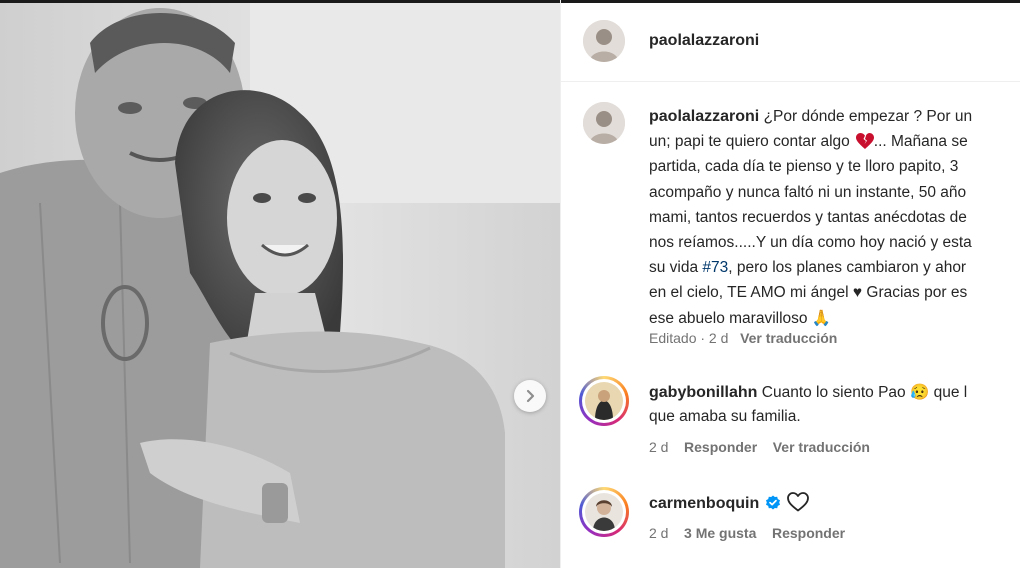  Describe the element at coordinates (560, 284) in the screenshot. I see `panel-divider` at that location.